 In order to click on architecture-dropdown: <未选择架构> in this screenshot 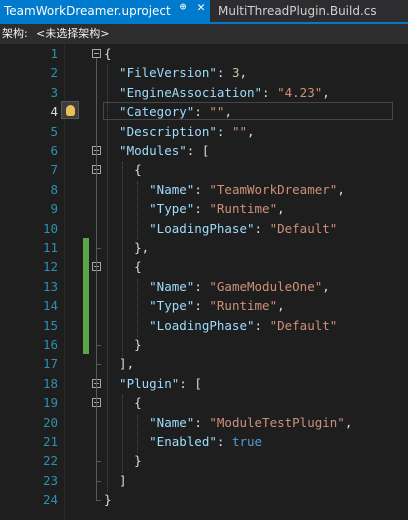, I will do `click(72, 34)`.